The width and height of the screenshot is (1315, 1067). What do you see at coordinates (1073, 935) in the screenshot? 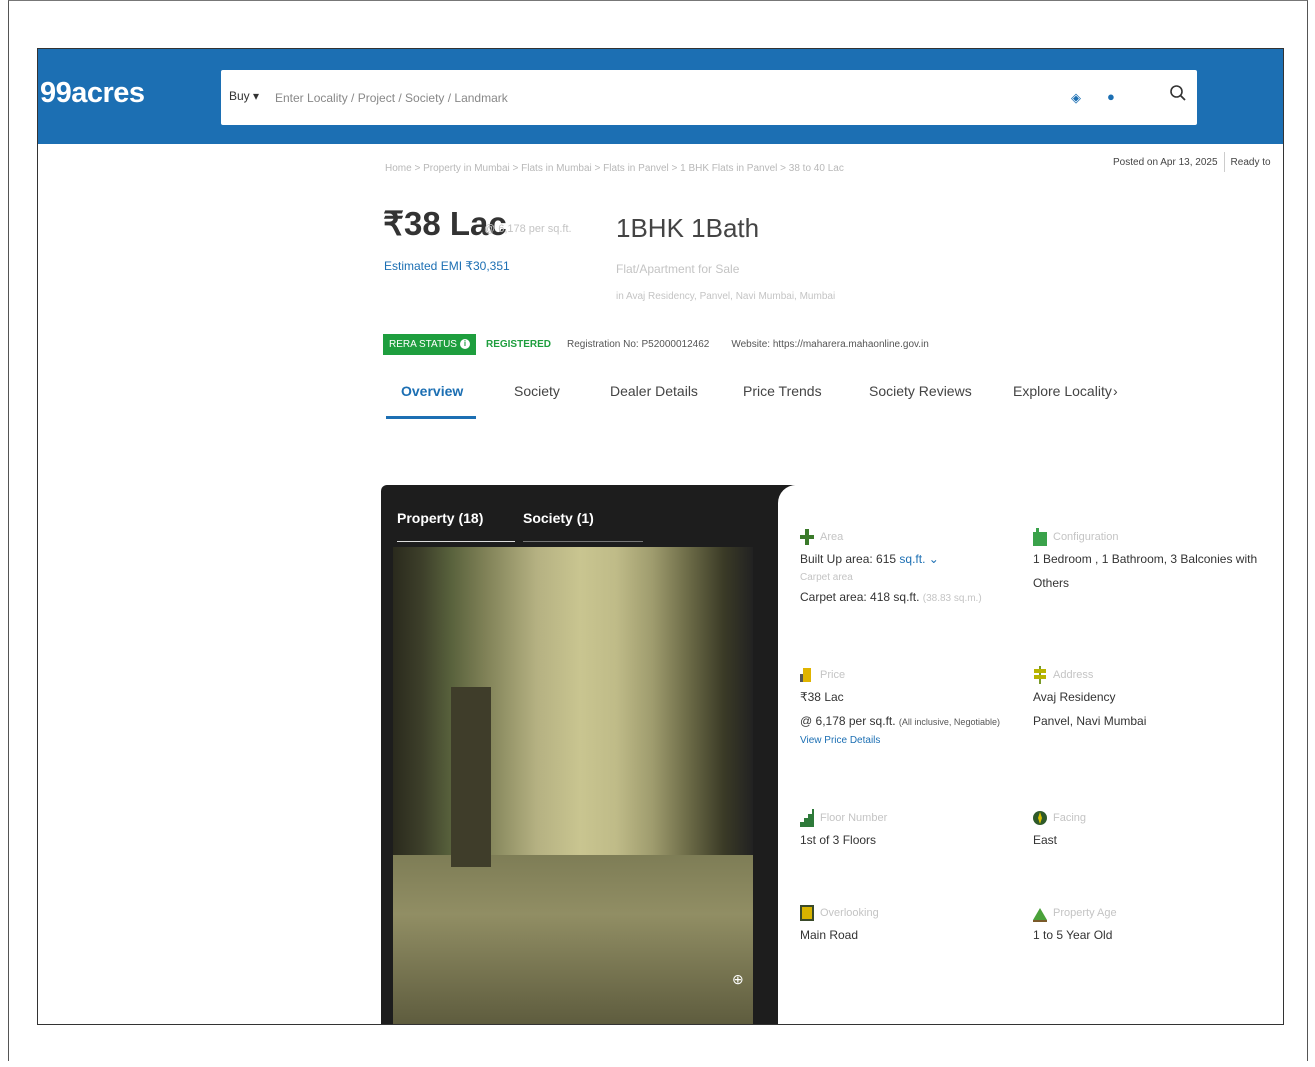
I see `property-age-value: 1 to 5 Year Old` at bounding box center [1073, 935].